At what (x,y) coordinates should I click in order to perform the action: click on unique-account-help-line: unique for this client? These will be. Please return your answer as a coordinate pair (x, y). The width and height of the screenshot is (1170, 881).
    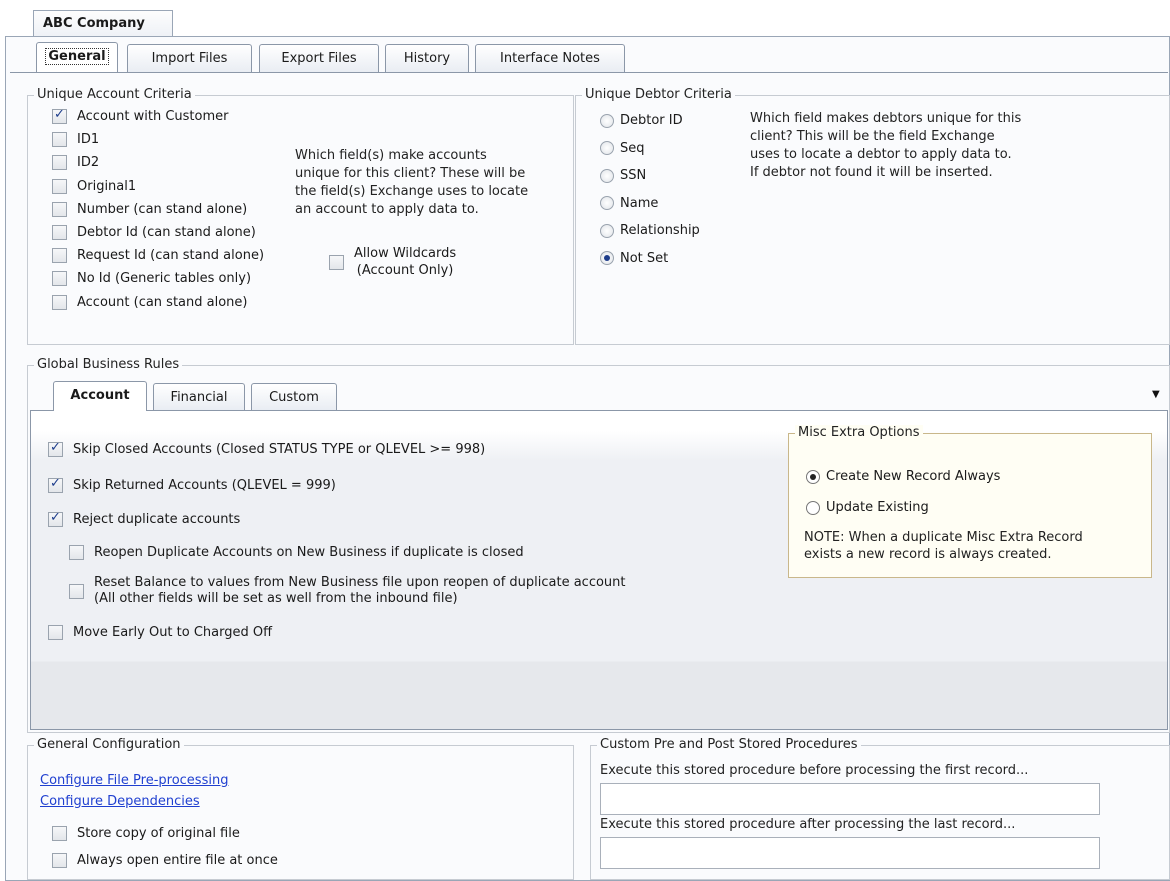
    Looking at the image, I should click on (410, 173).